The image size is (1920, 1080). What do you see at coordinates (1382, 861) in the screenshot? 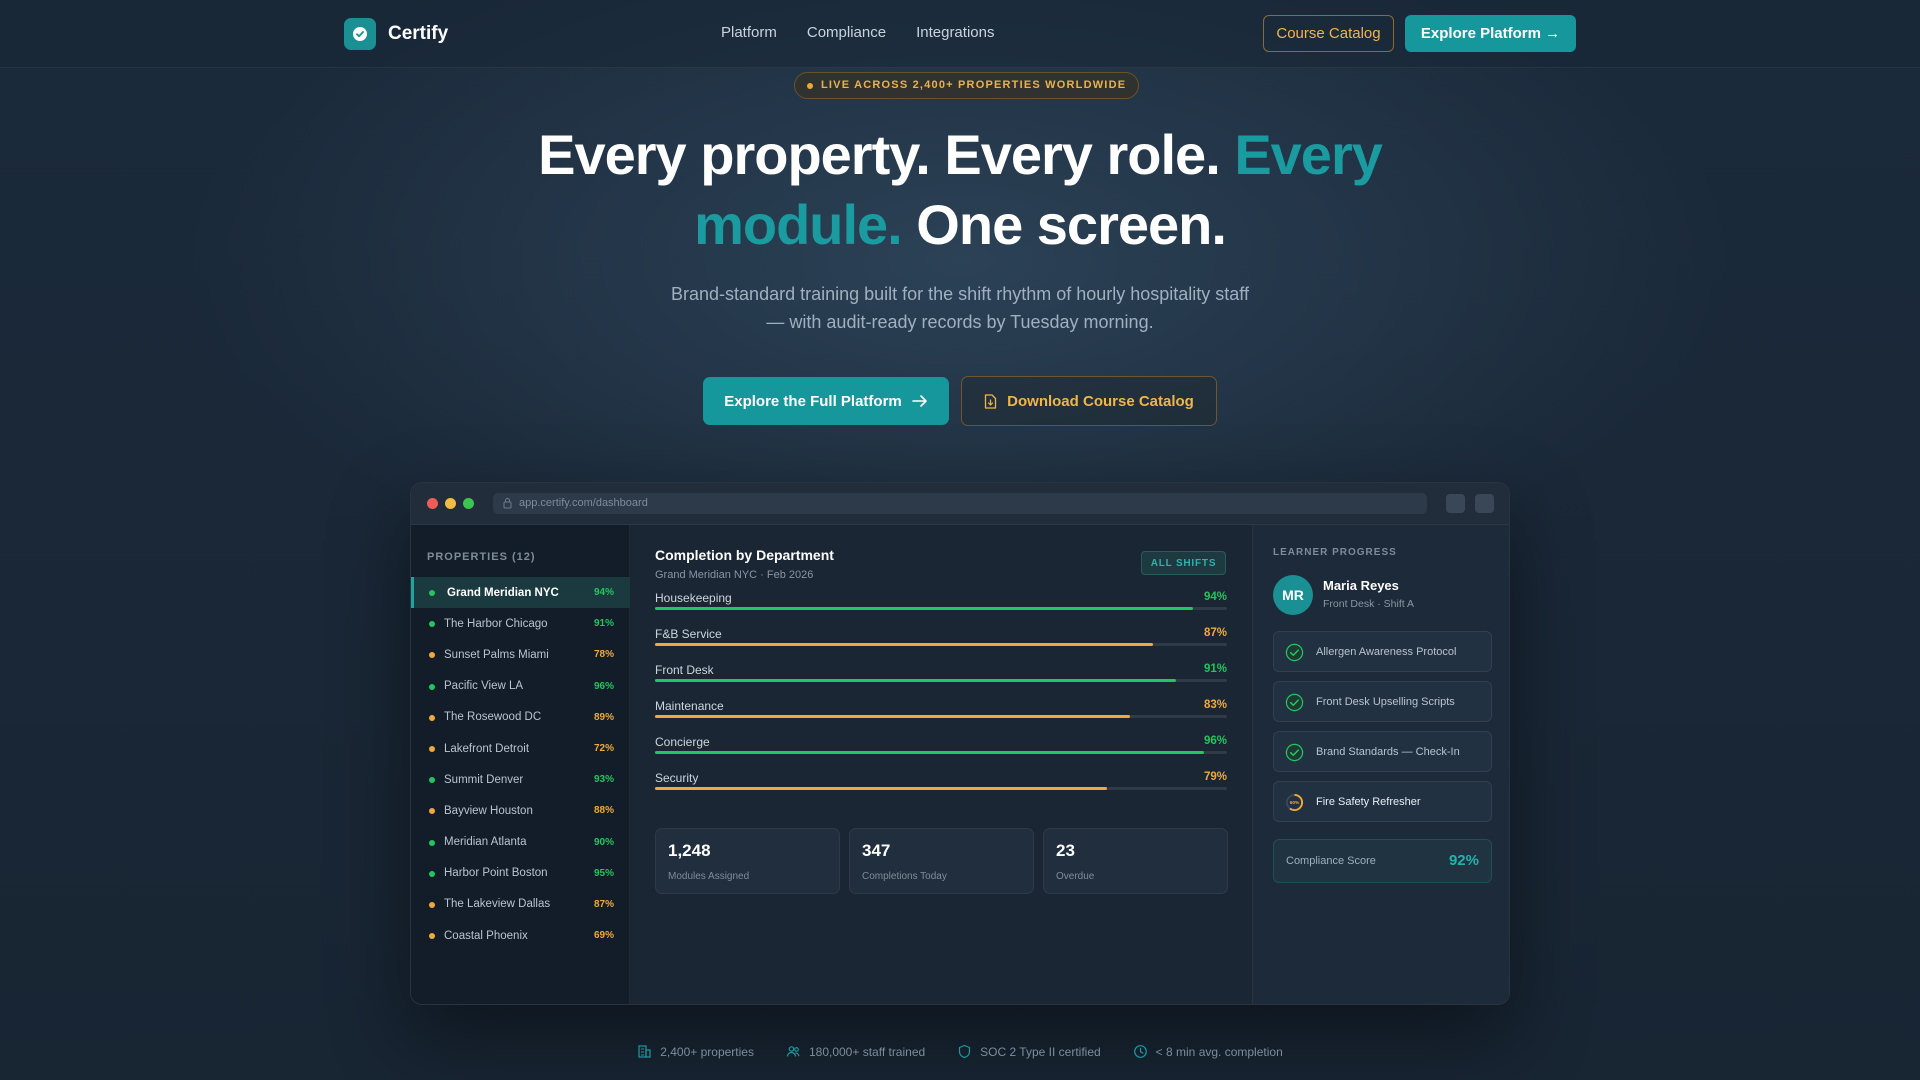
I see `compliance-score: Compliance Score 92%` at bounding box center [1382, 861].